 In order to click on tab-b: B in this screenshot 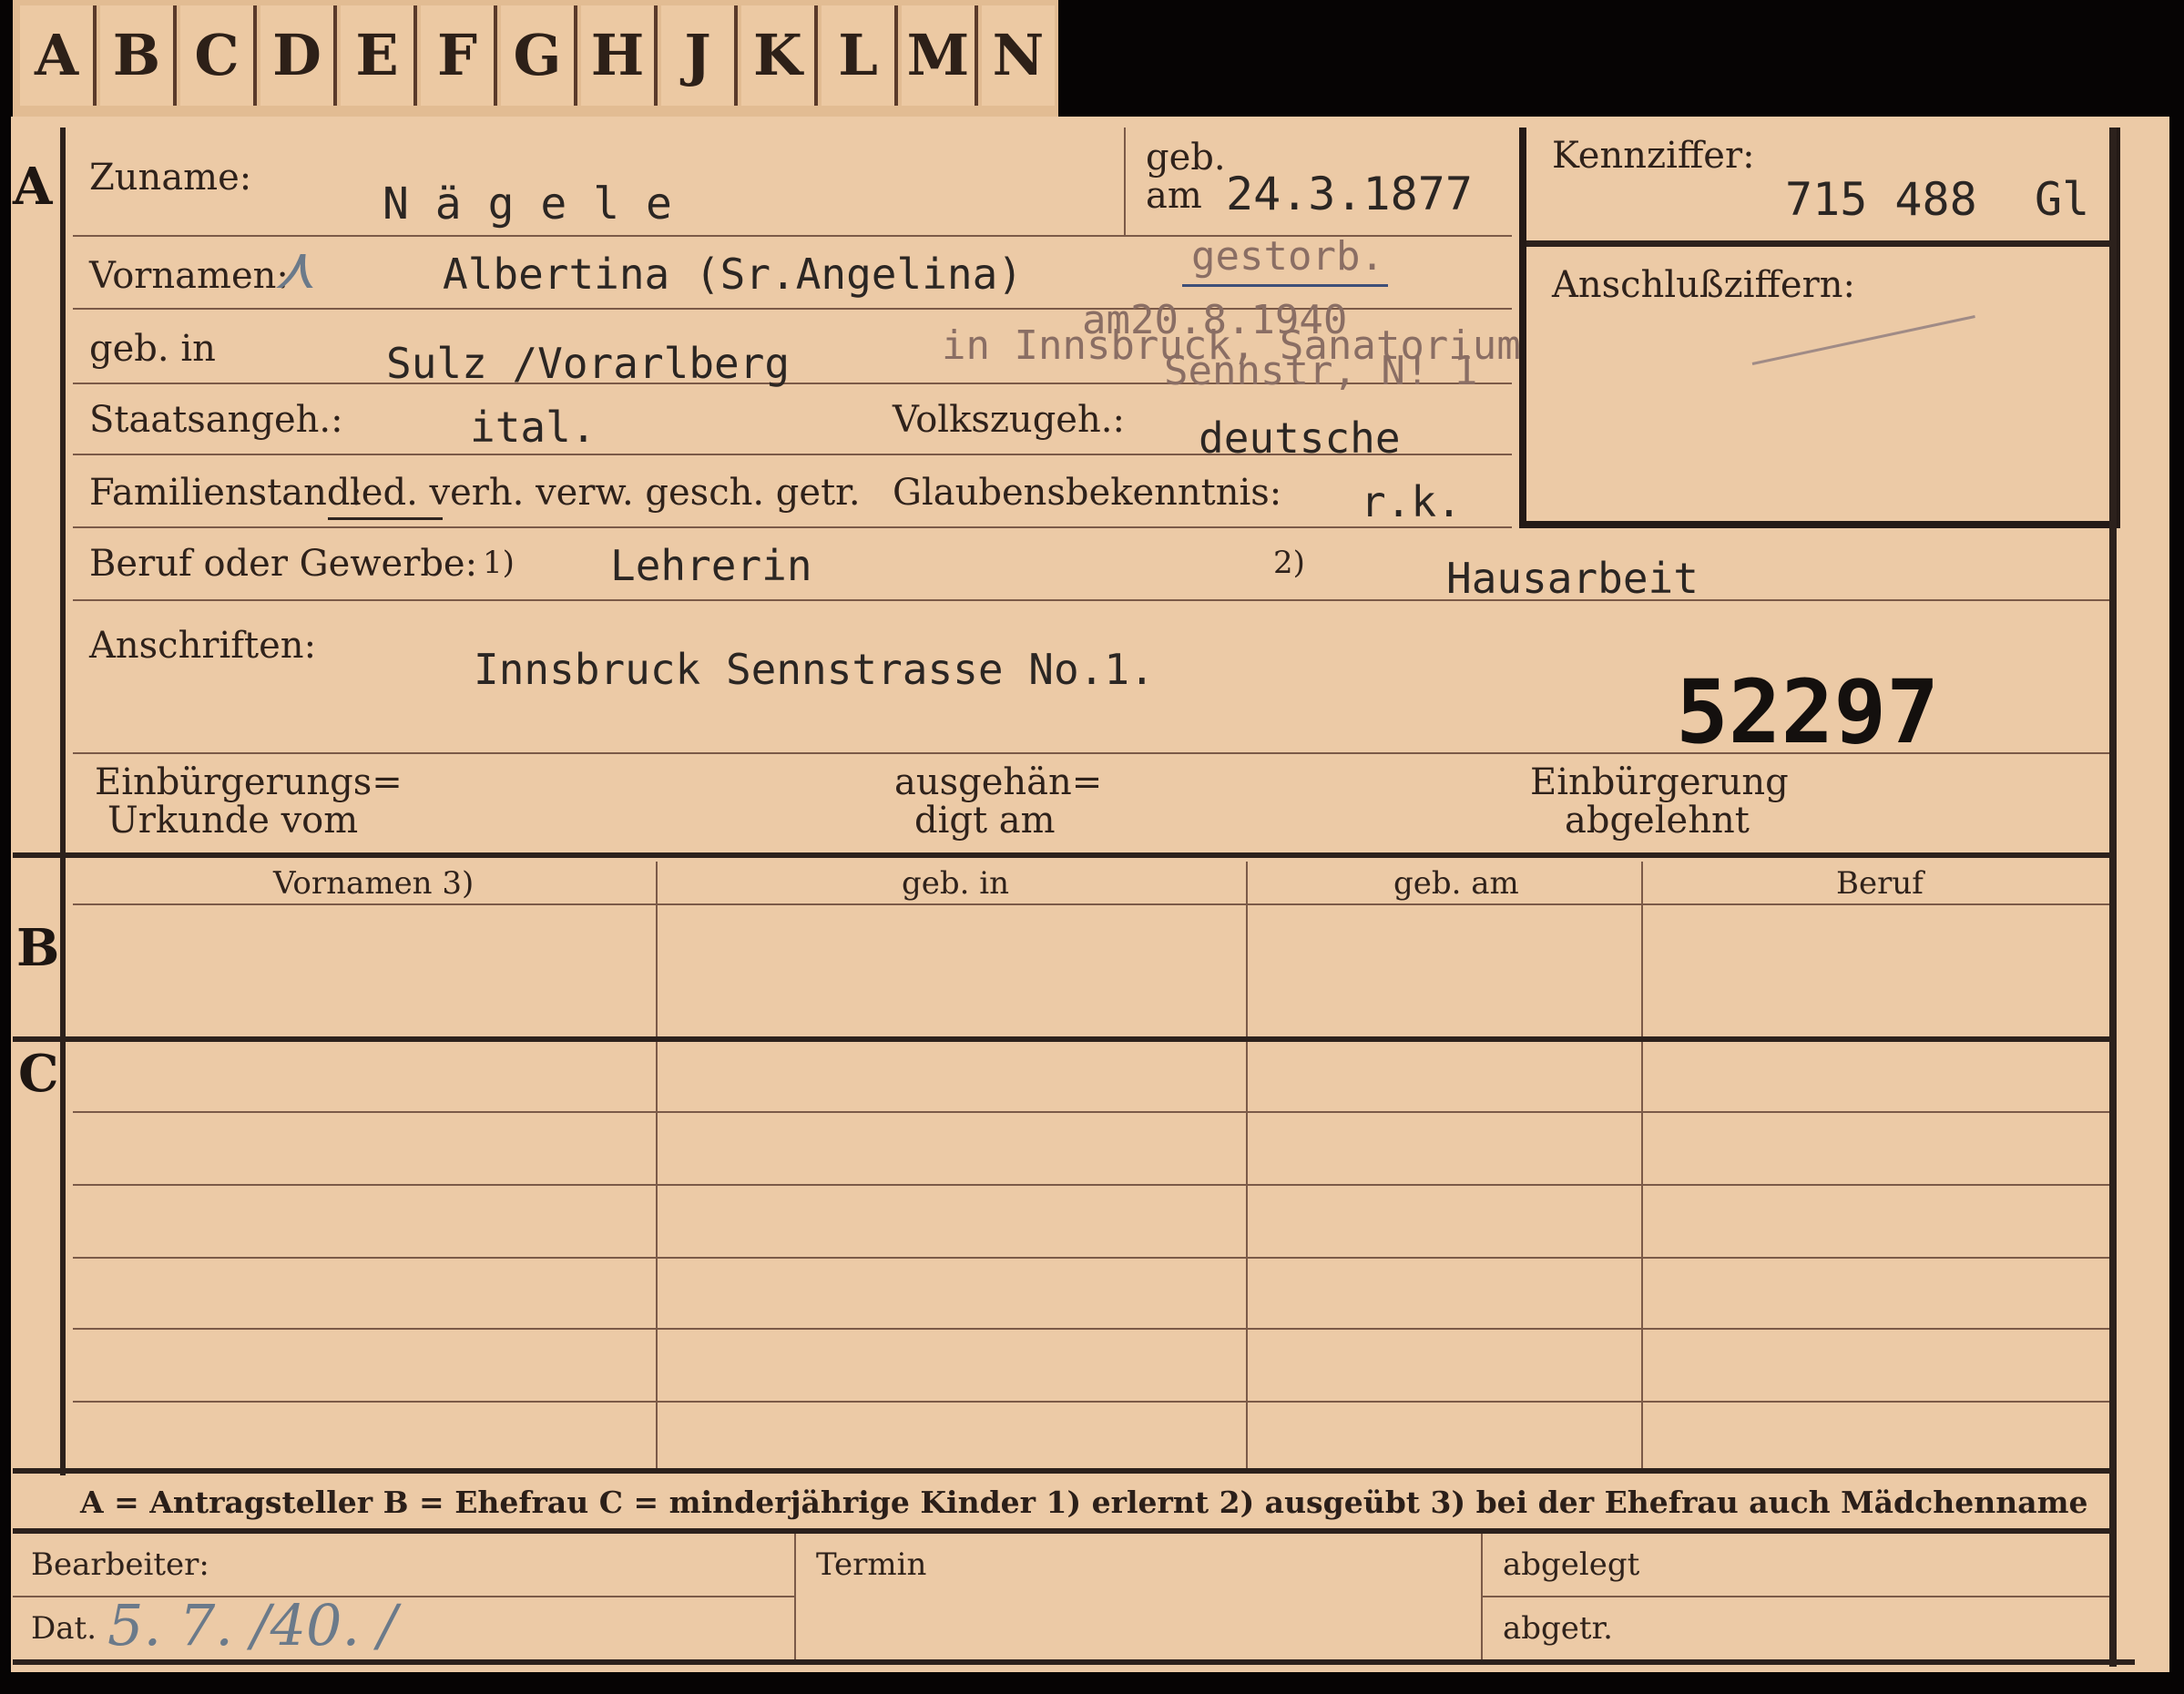, I will do `click(139, 55)`.